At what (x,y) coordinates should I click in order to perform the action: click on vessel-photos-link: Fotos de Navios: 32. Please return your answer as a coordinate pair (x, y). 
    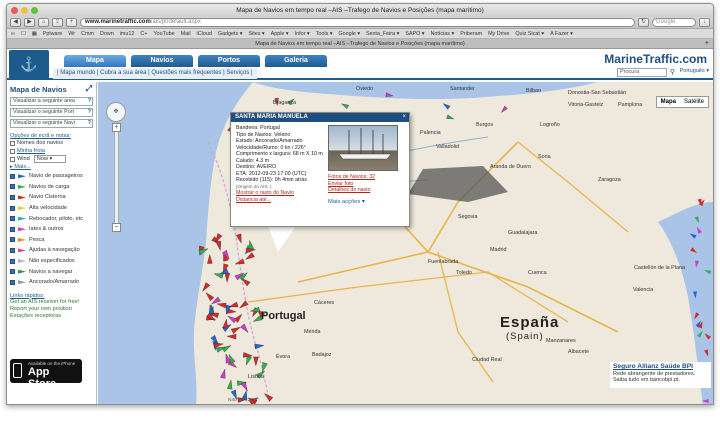
    Looking at the image, I should click on (351, 177).